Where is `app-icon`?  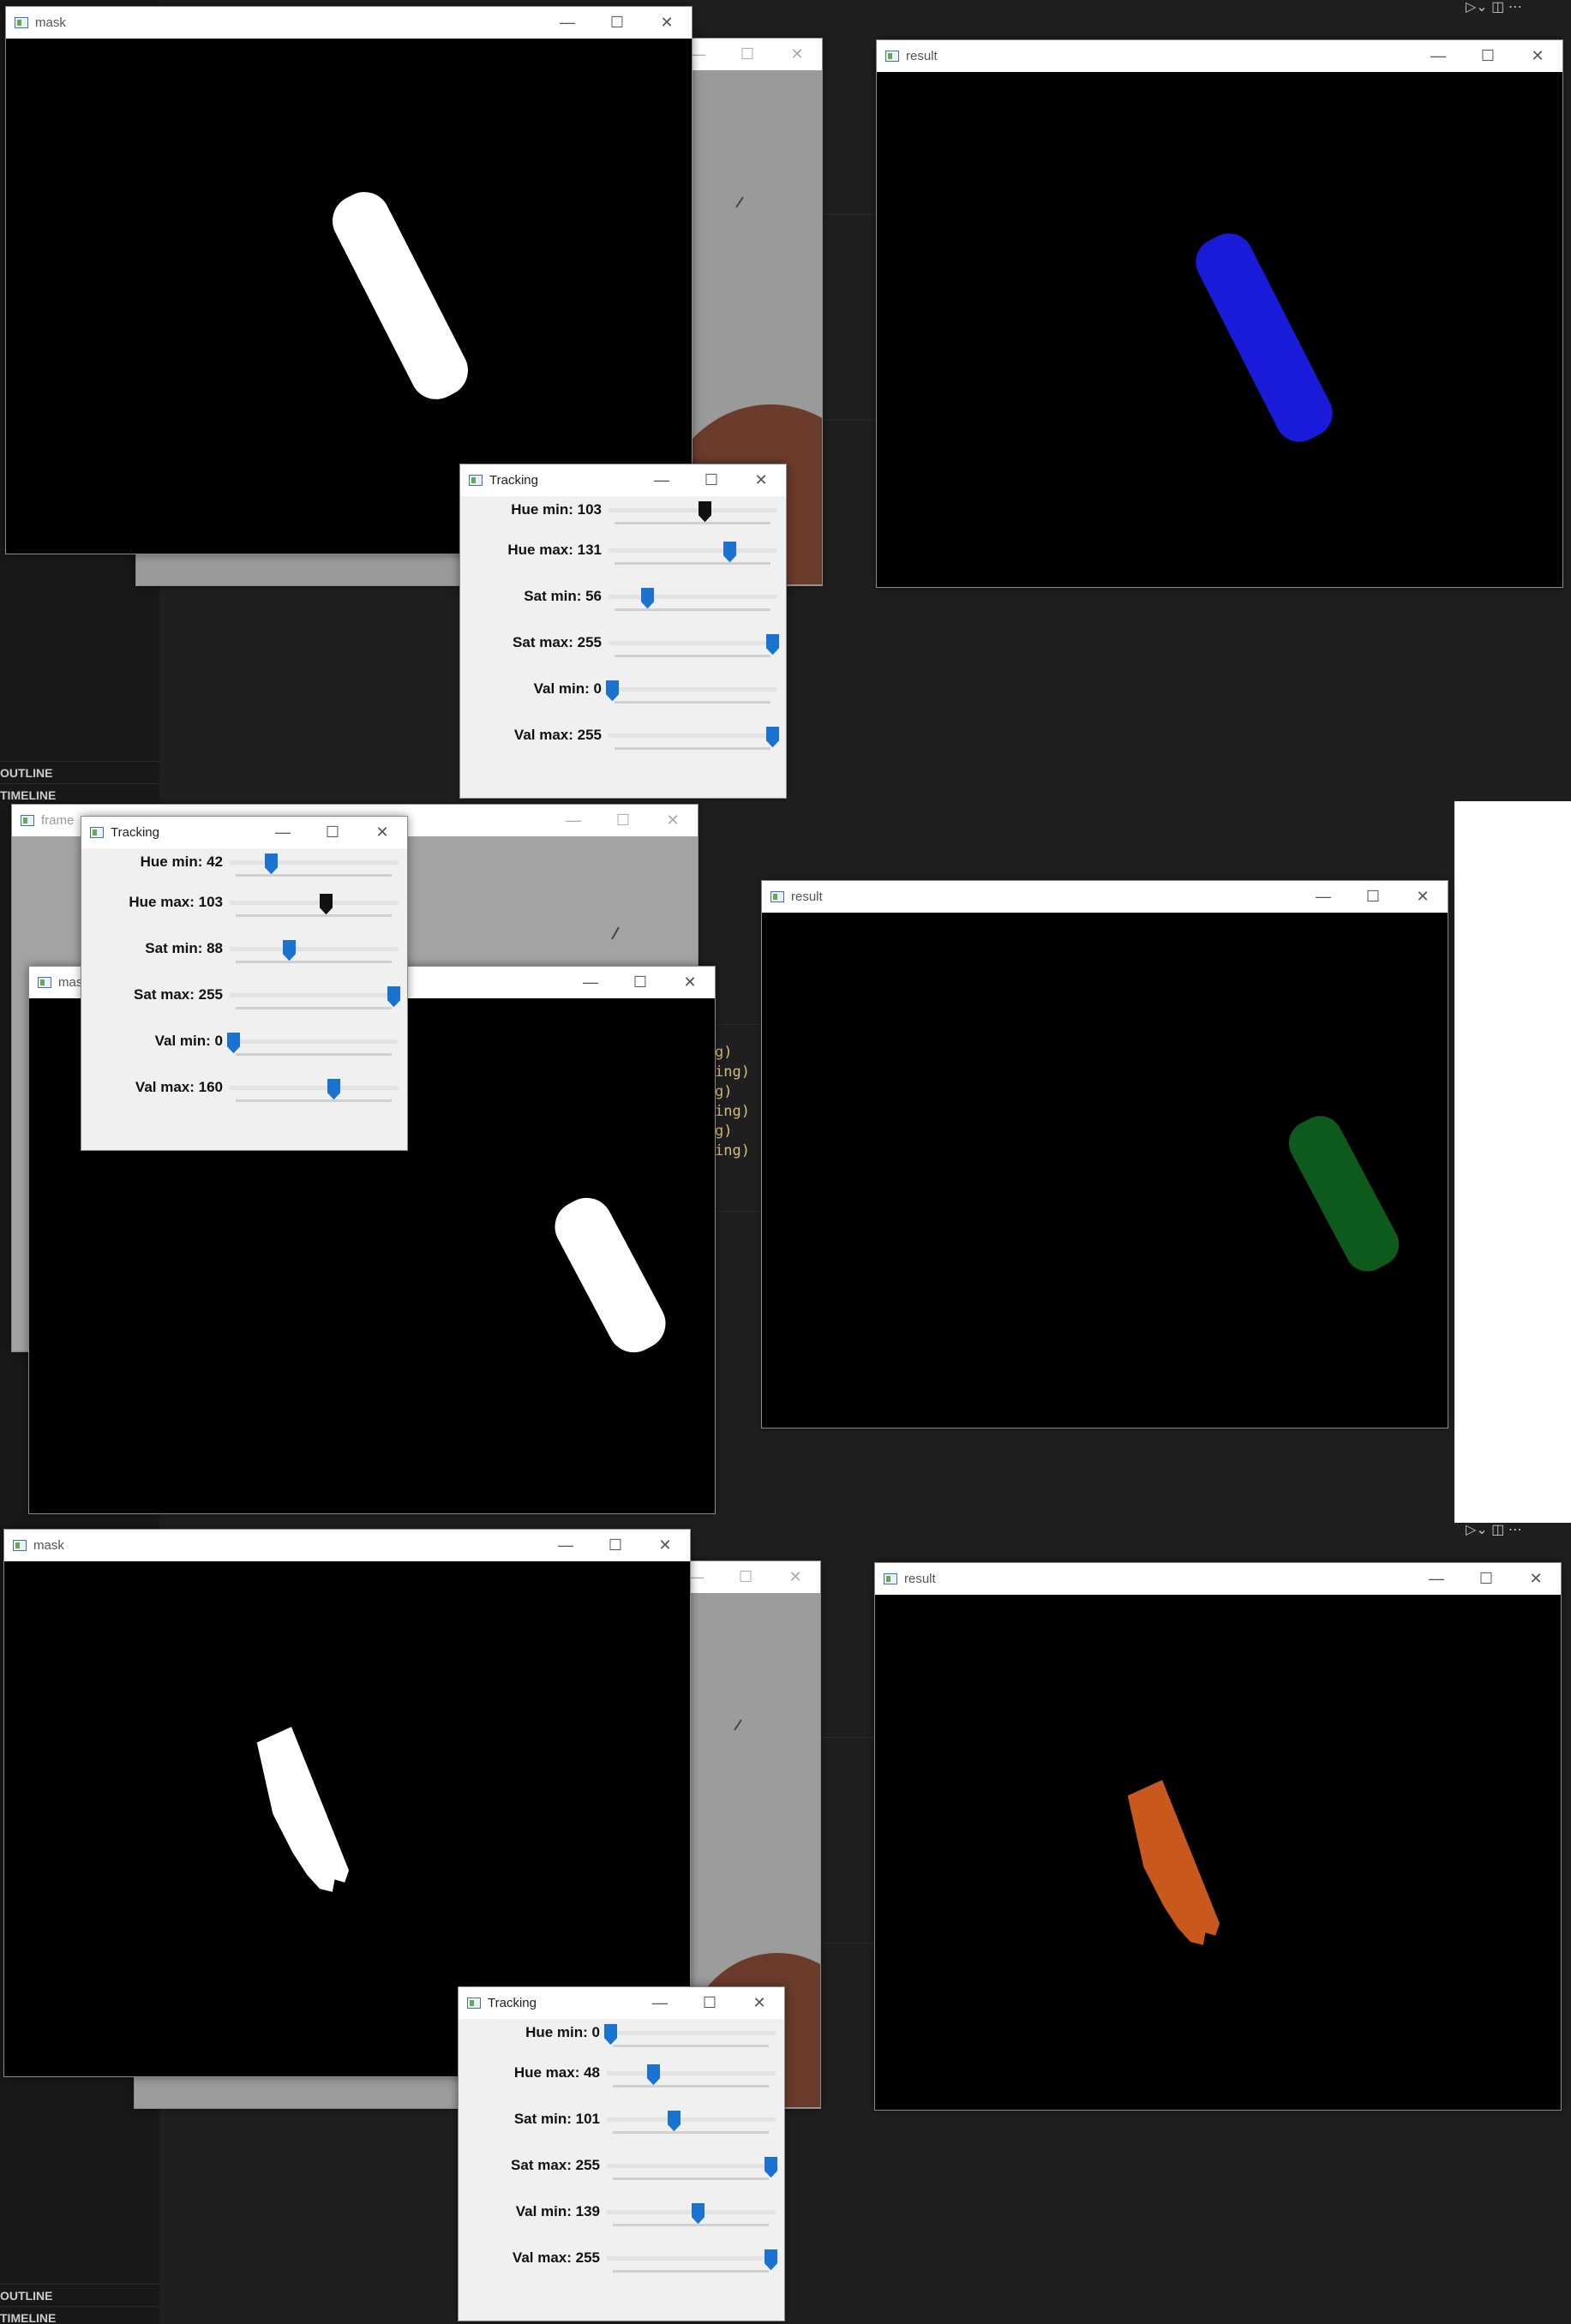 app-icon is located at coordinates (892, 57).